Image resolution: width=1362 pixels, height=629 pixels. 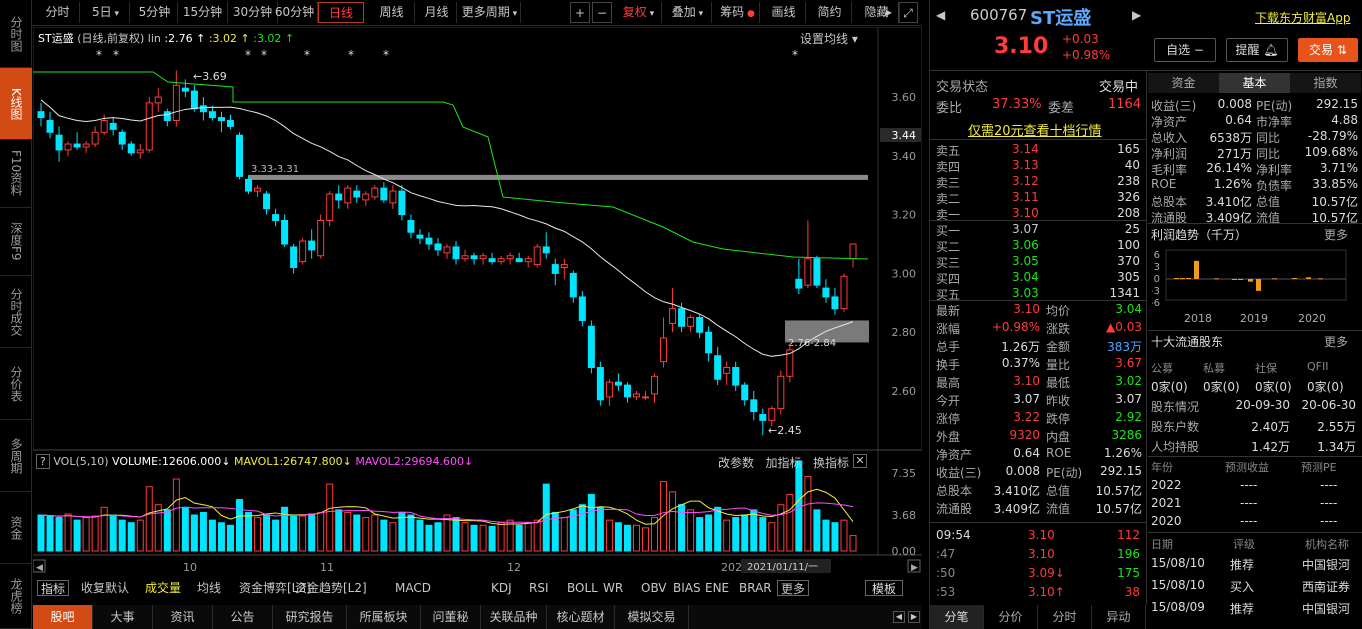 I want to click on period-tab-1: 5日 ▾, so click(x=106, y=12).